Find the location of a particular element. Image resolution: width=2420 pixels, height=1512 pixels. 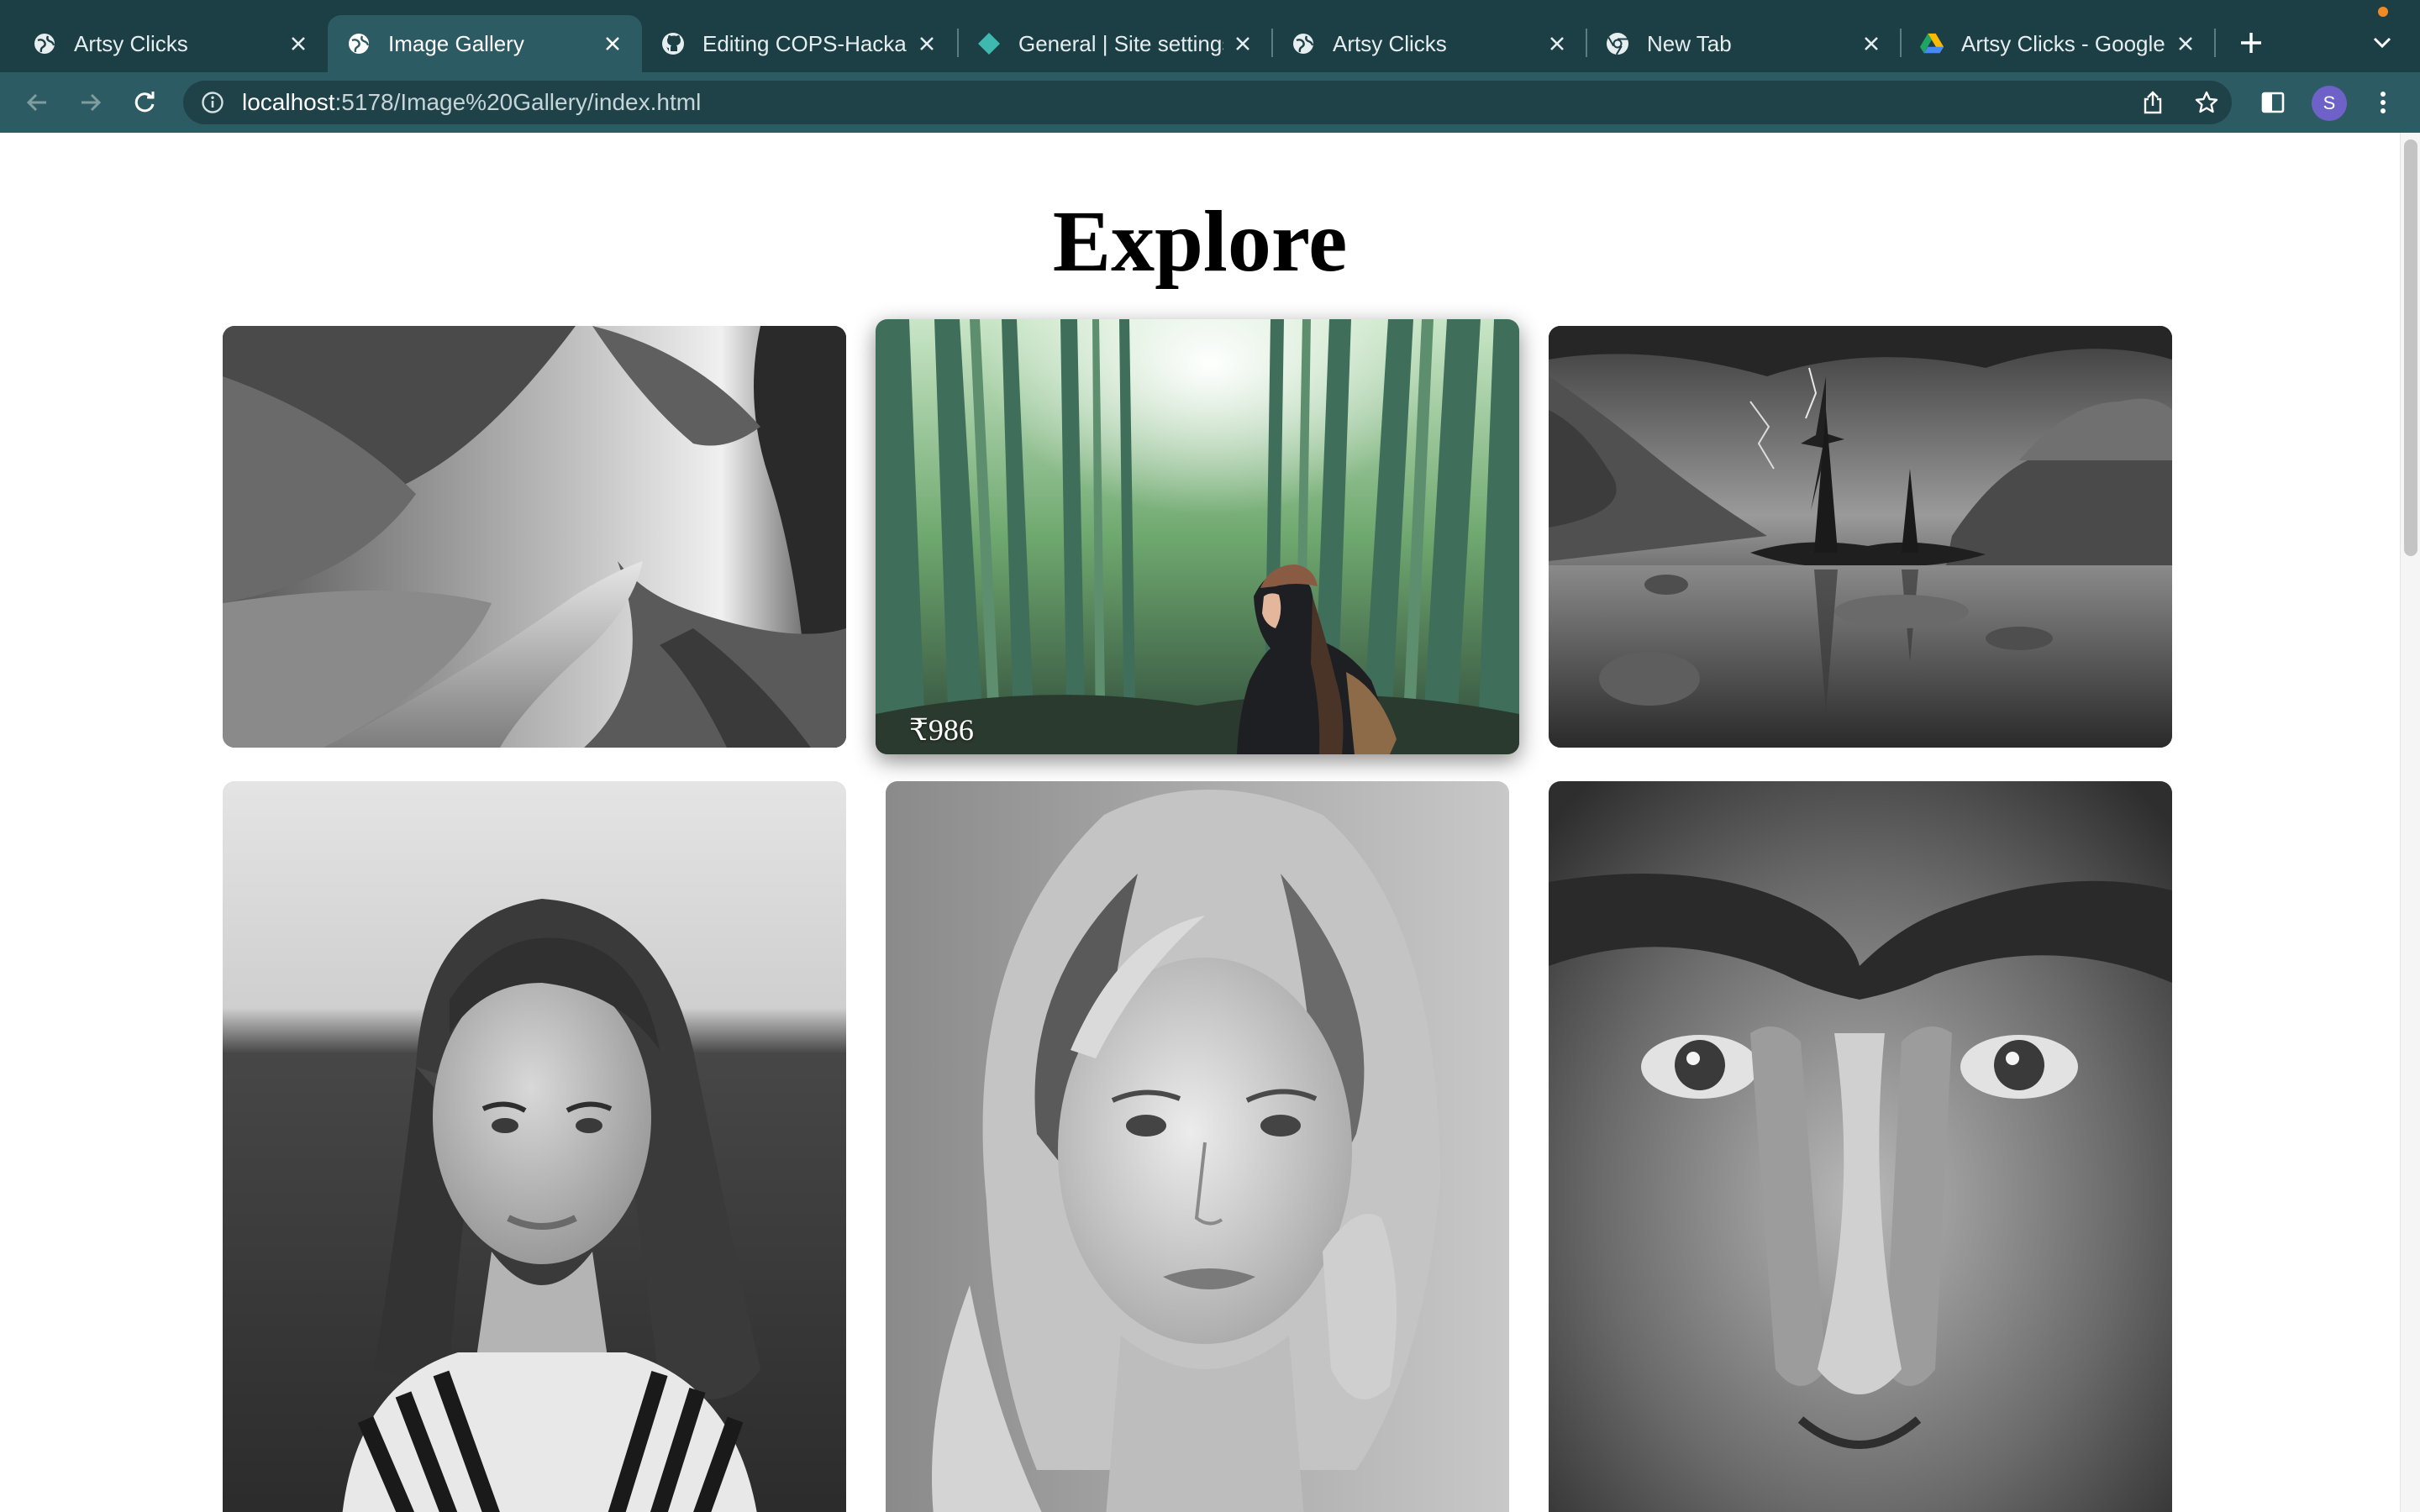

share-icon is located at coordinates (2153, 102).